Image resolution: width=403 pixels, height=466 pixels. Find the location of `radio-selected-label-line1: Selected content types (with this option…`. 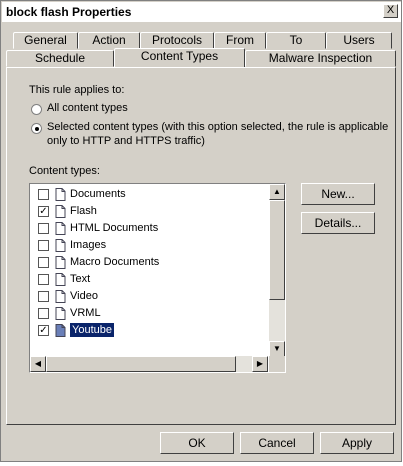

radio-selected-label-line1: Selected content types (with this option… is located at coordinates (218, 127).